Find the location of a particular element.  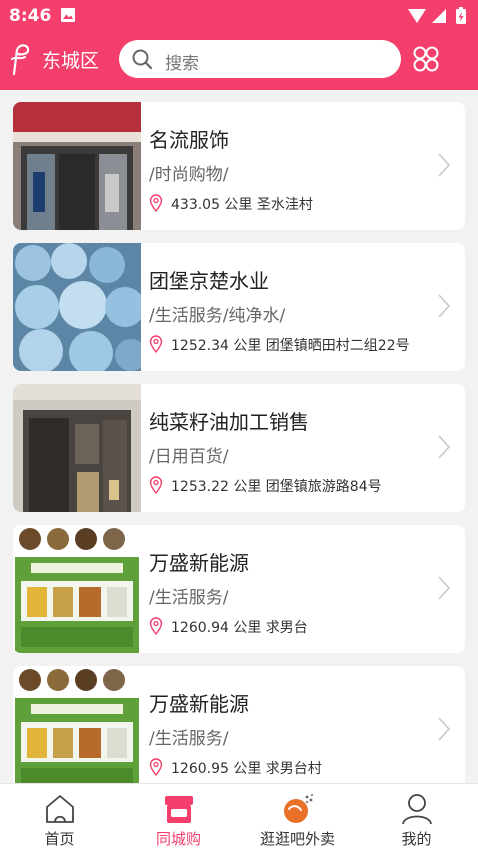

tab-label: 逛逛吧外卖 is located at coordinates (297, 839).